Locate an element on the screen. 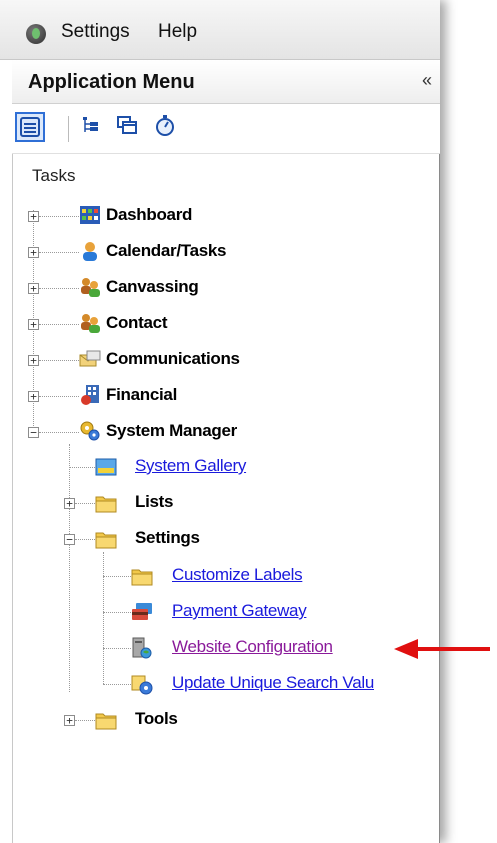 Image resolution: width=497 pixels, height=843 pixels. red-arrow-icon is located at coordinates (442, 649).